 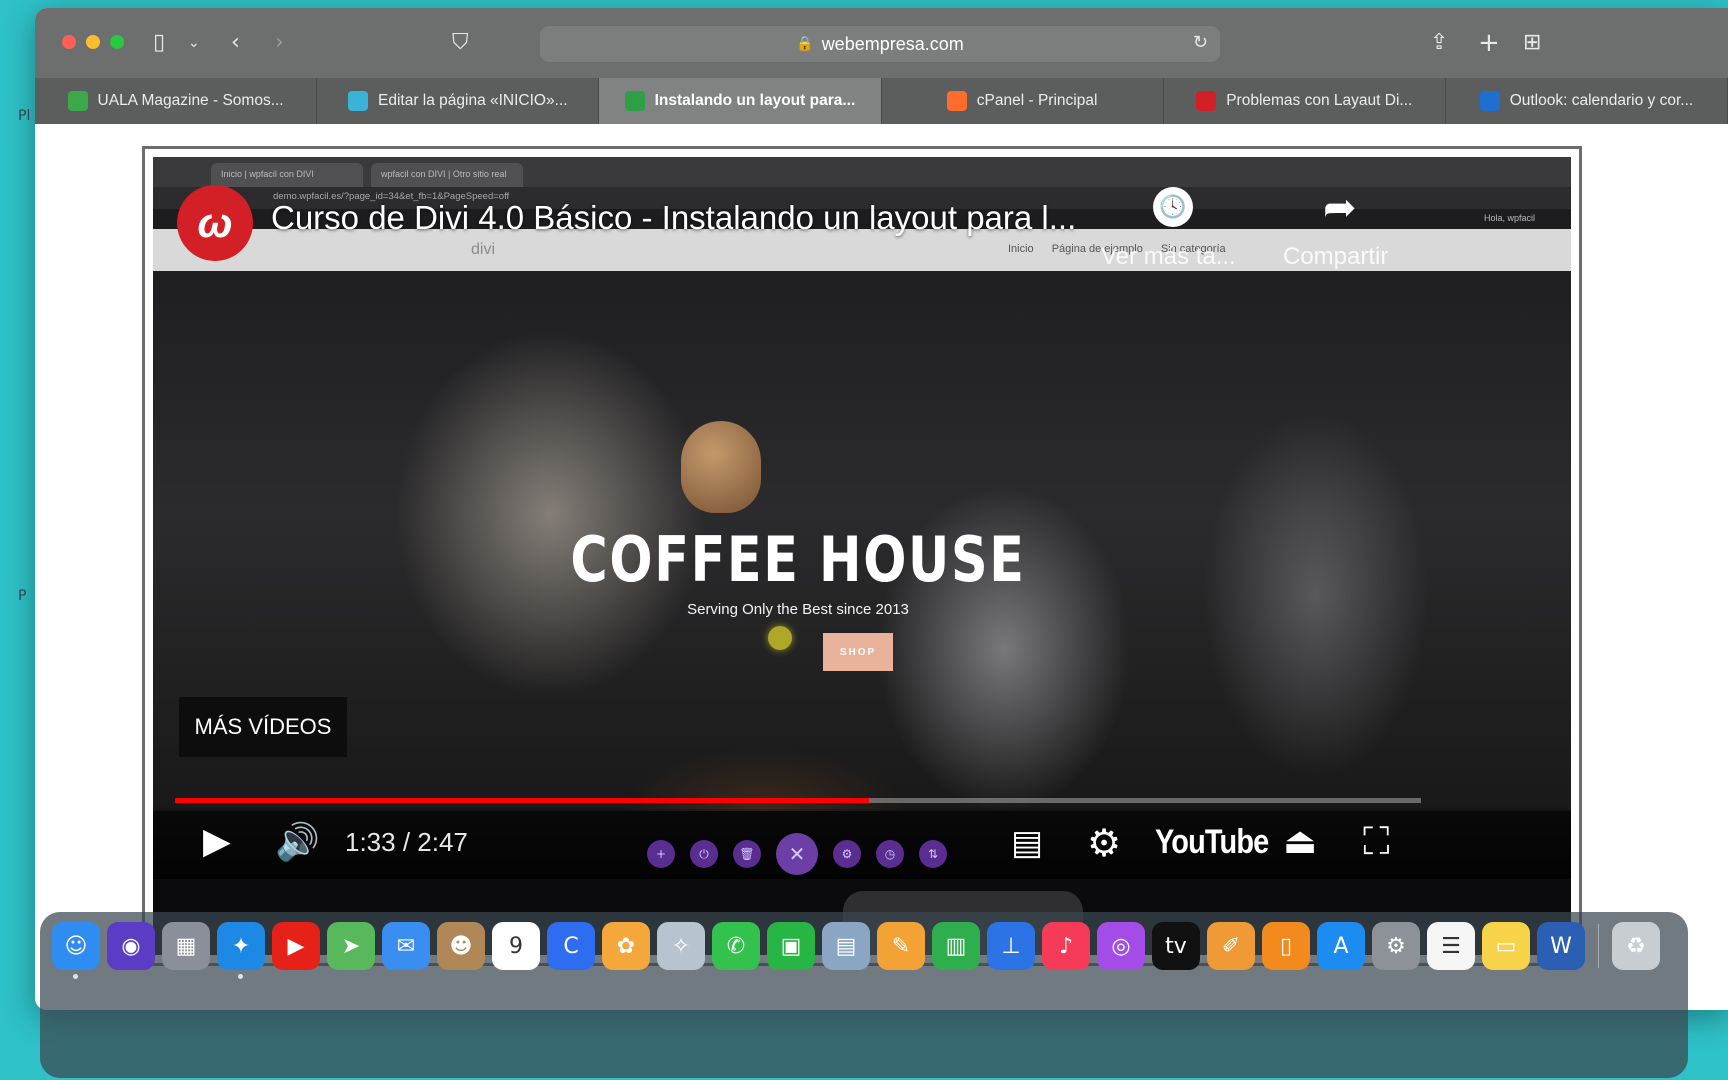 I want to click on keynote-icon: ⊥, so click(x=1011, y=946).